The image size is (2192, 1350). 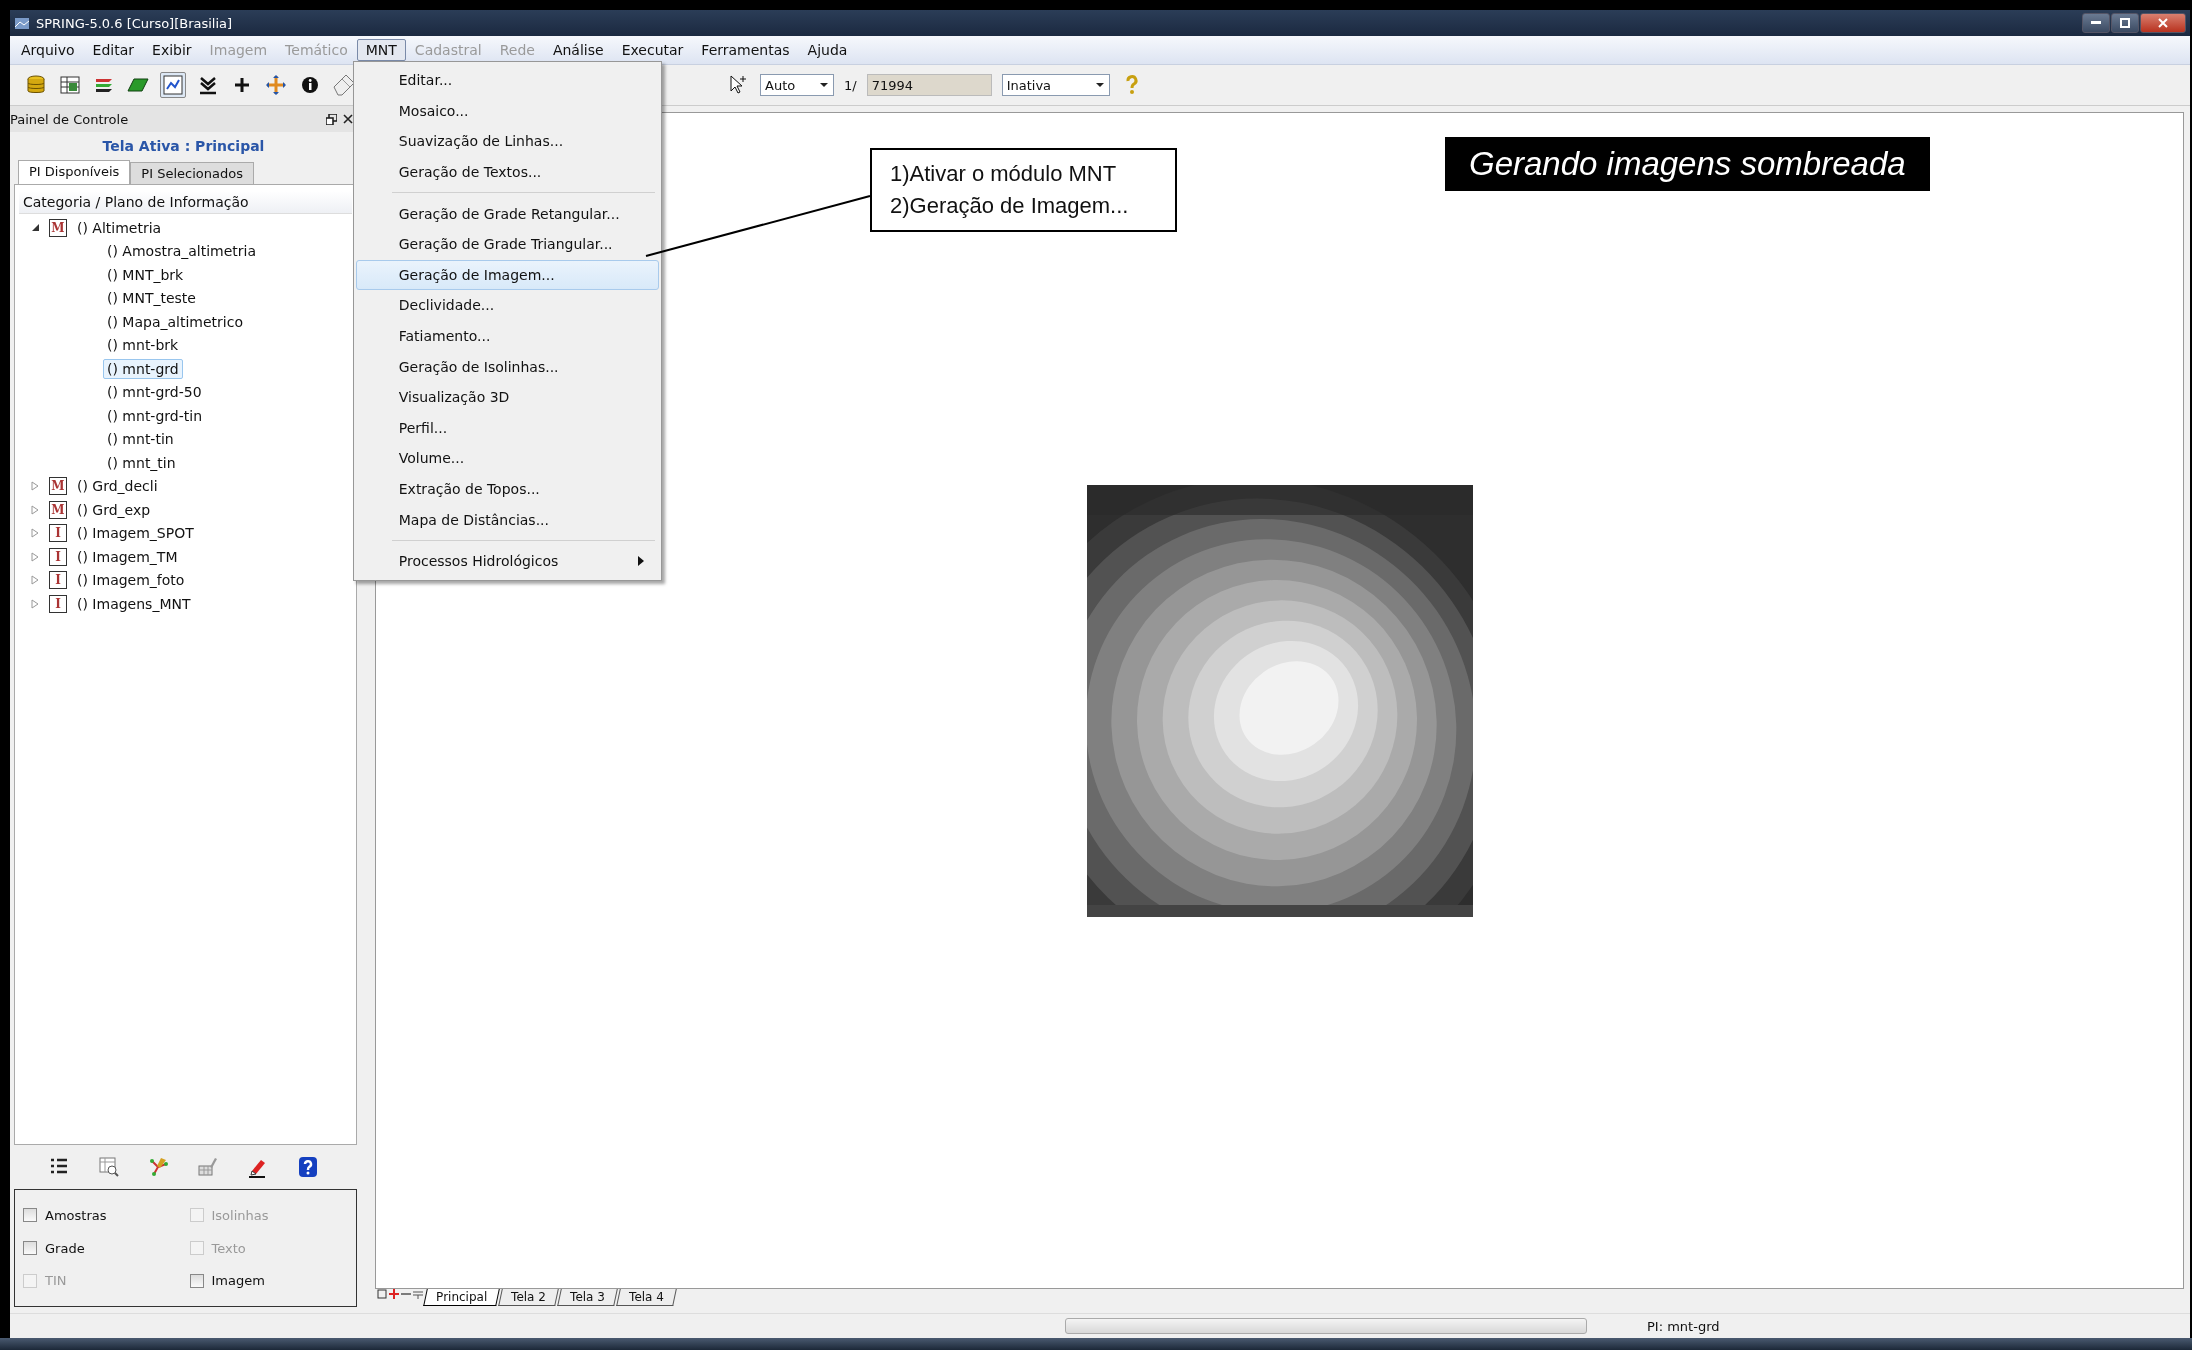 I want to click on menu-bar-item: Executar, so click(x=652, y=50).